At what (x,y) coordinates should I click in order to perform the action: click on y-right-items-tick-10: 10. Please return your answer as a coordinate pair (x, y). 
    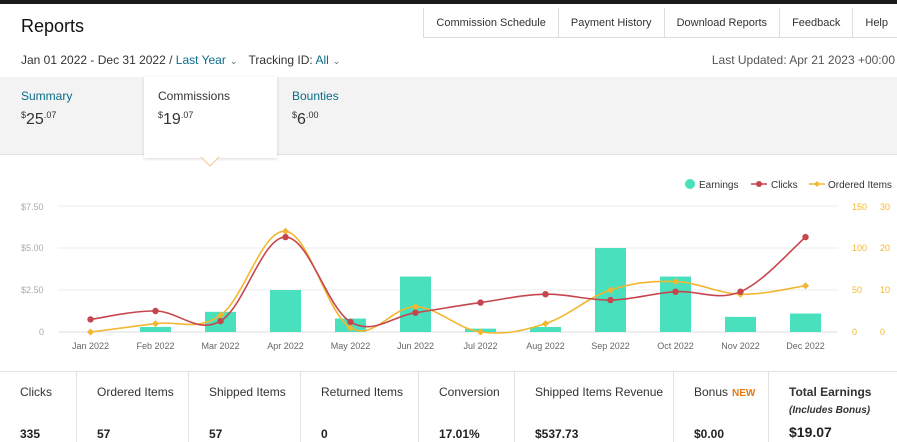
    Looking at the image, I should click on (885, 290).